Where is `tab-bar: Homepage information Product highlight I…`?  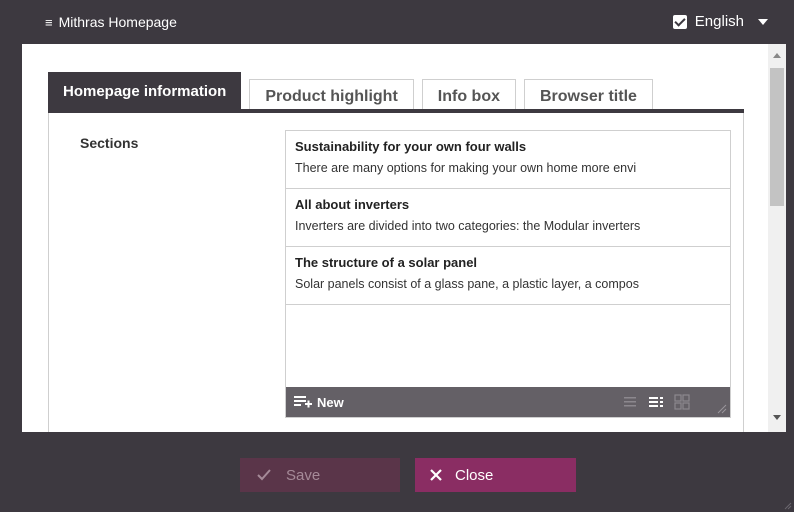 tab-bar: Homepage information Product highlight I… is located at coordinates (354, 91).